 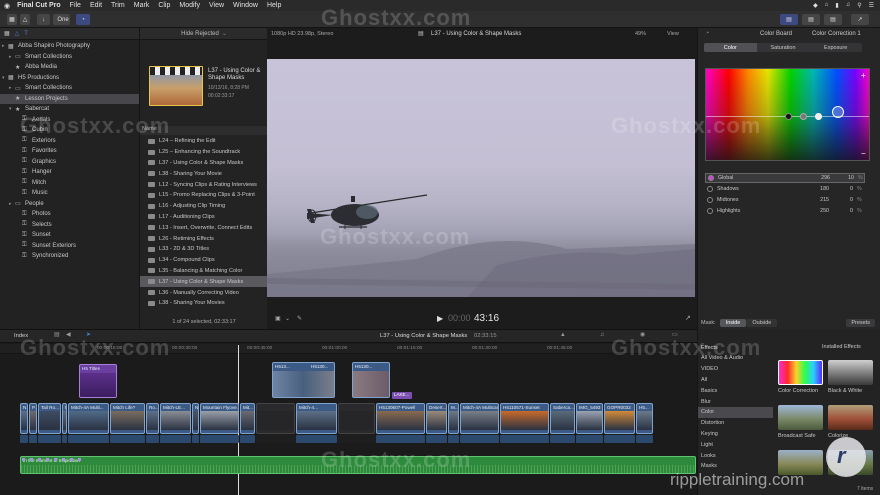 I want to click on view-popup: View, so click(x=673, y=34).